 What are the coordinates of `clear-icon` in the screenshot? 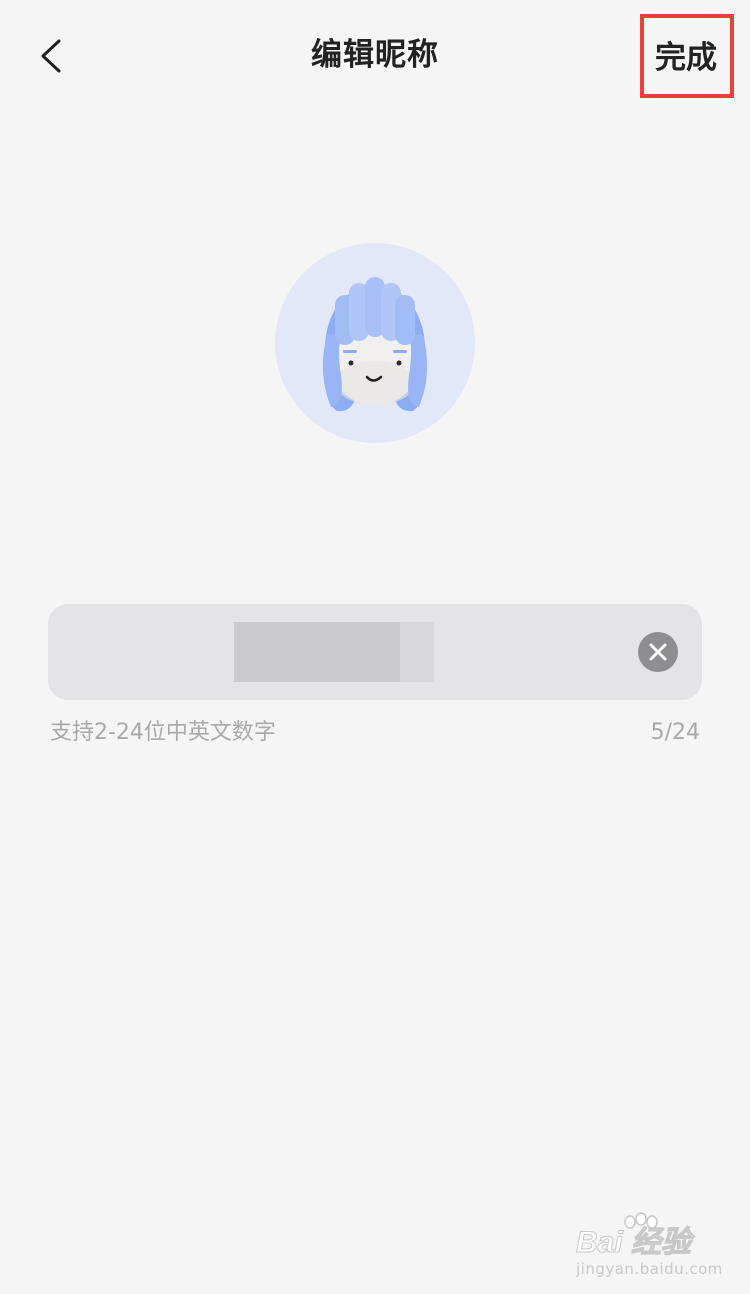 It's located at (658, 652).